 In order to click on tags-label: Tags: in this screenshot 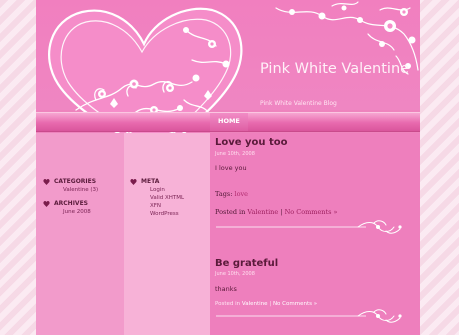, I will do `click(224, 194)`.